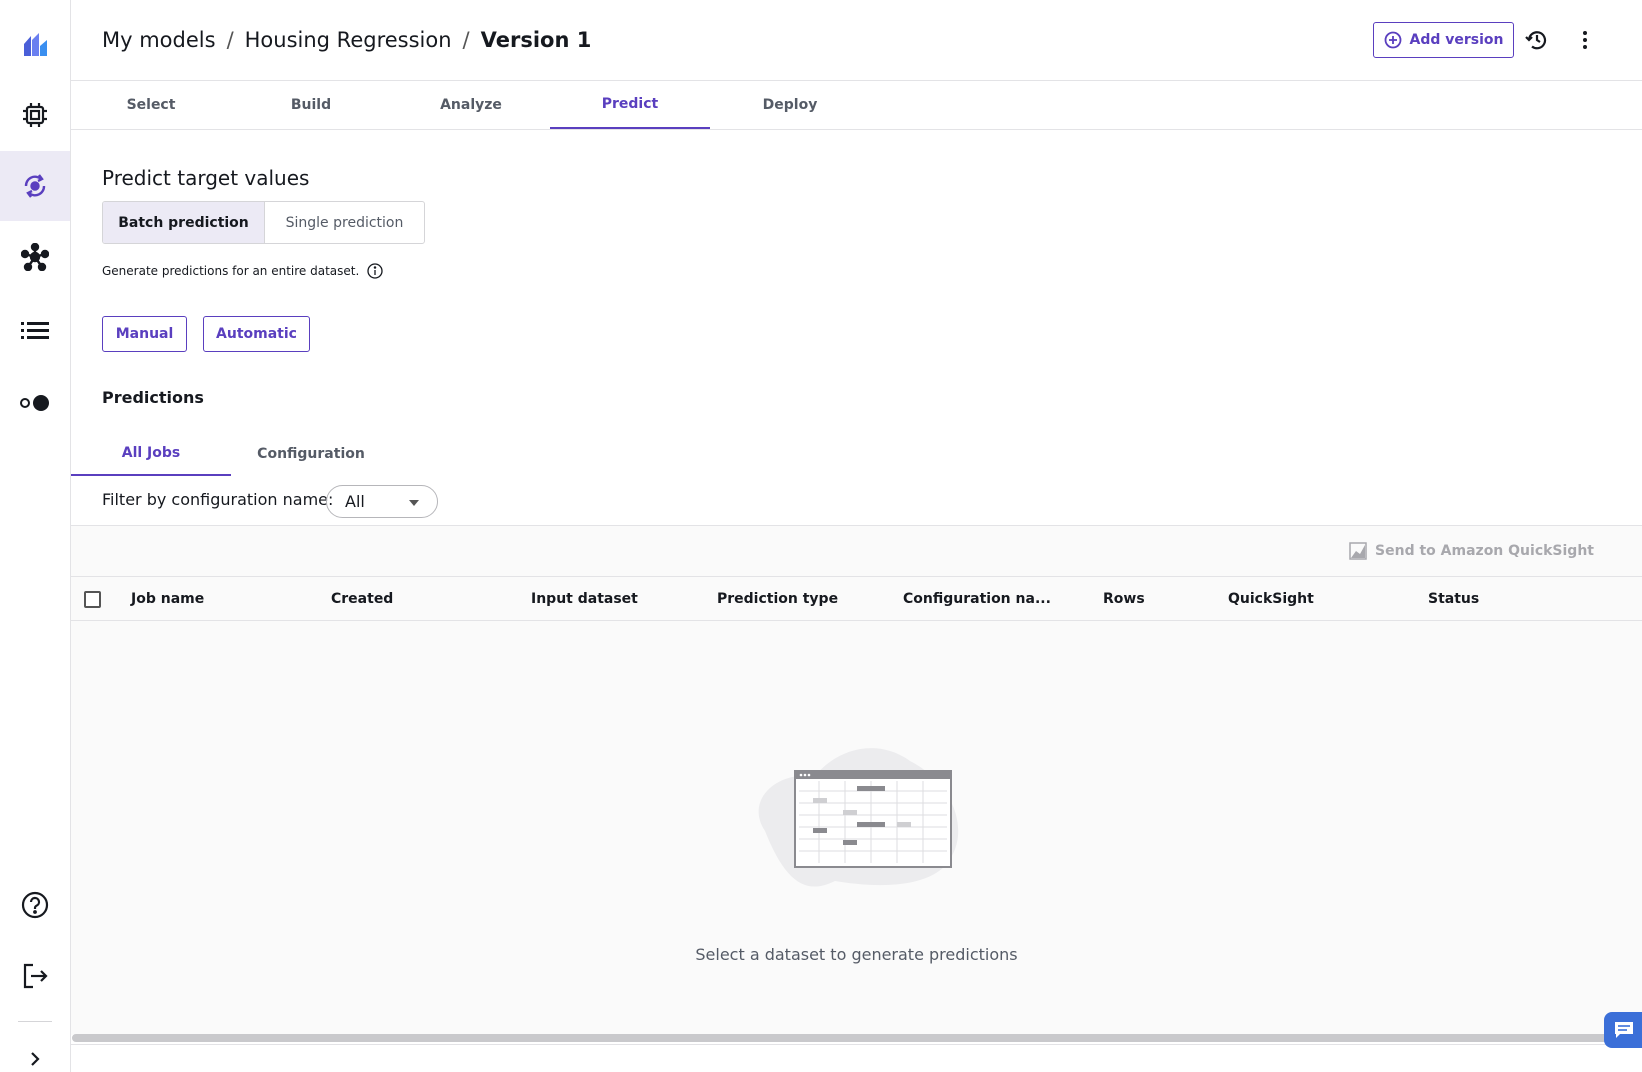 The image size is (1642, 1072). I want to click on column-status: Status, so click(1453, 599).